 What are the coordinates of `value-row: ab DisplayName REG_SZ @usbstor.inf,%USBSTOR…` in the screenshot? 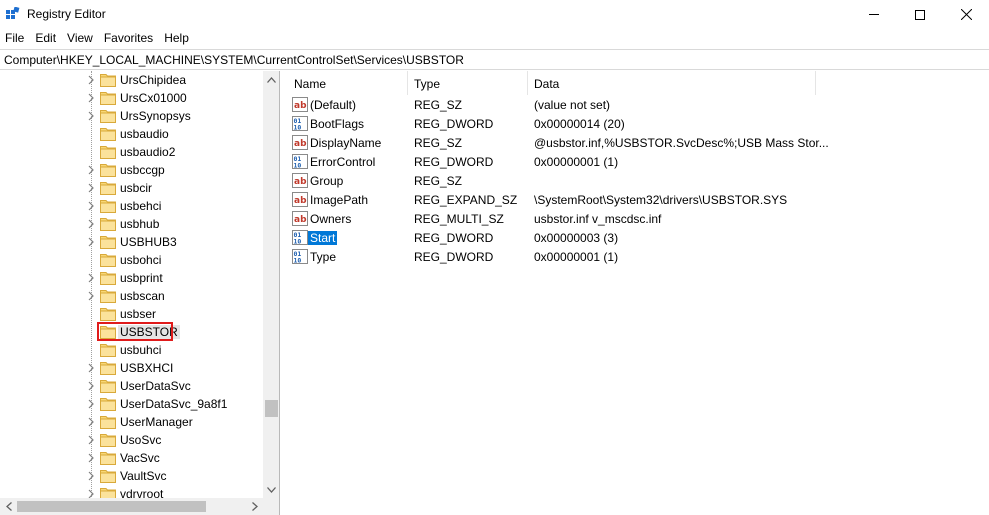 It's located at (638, 142).